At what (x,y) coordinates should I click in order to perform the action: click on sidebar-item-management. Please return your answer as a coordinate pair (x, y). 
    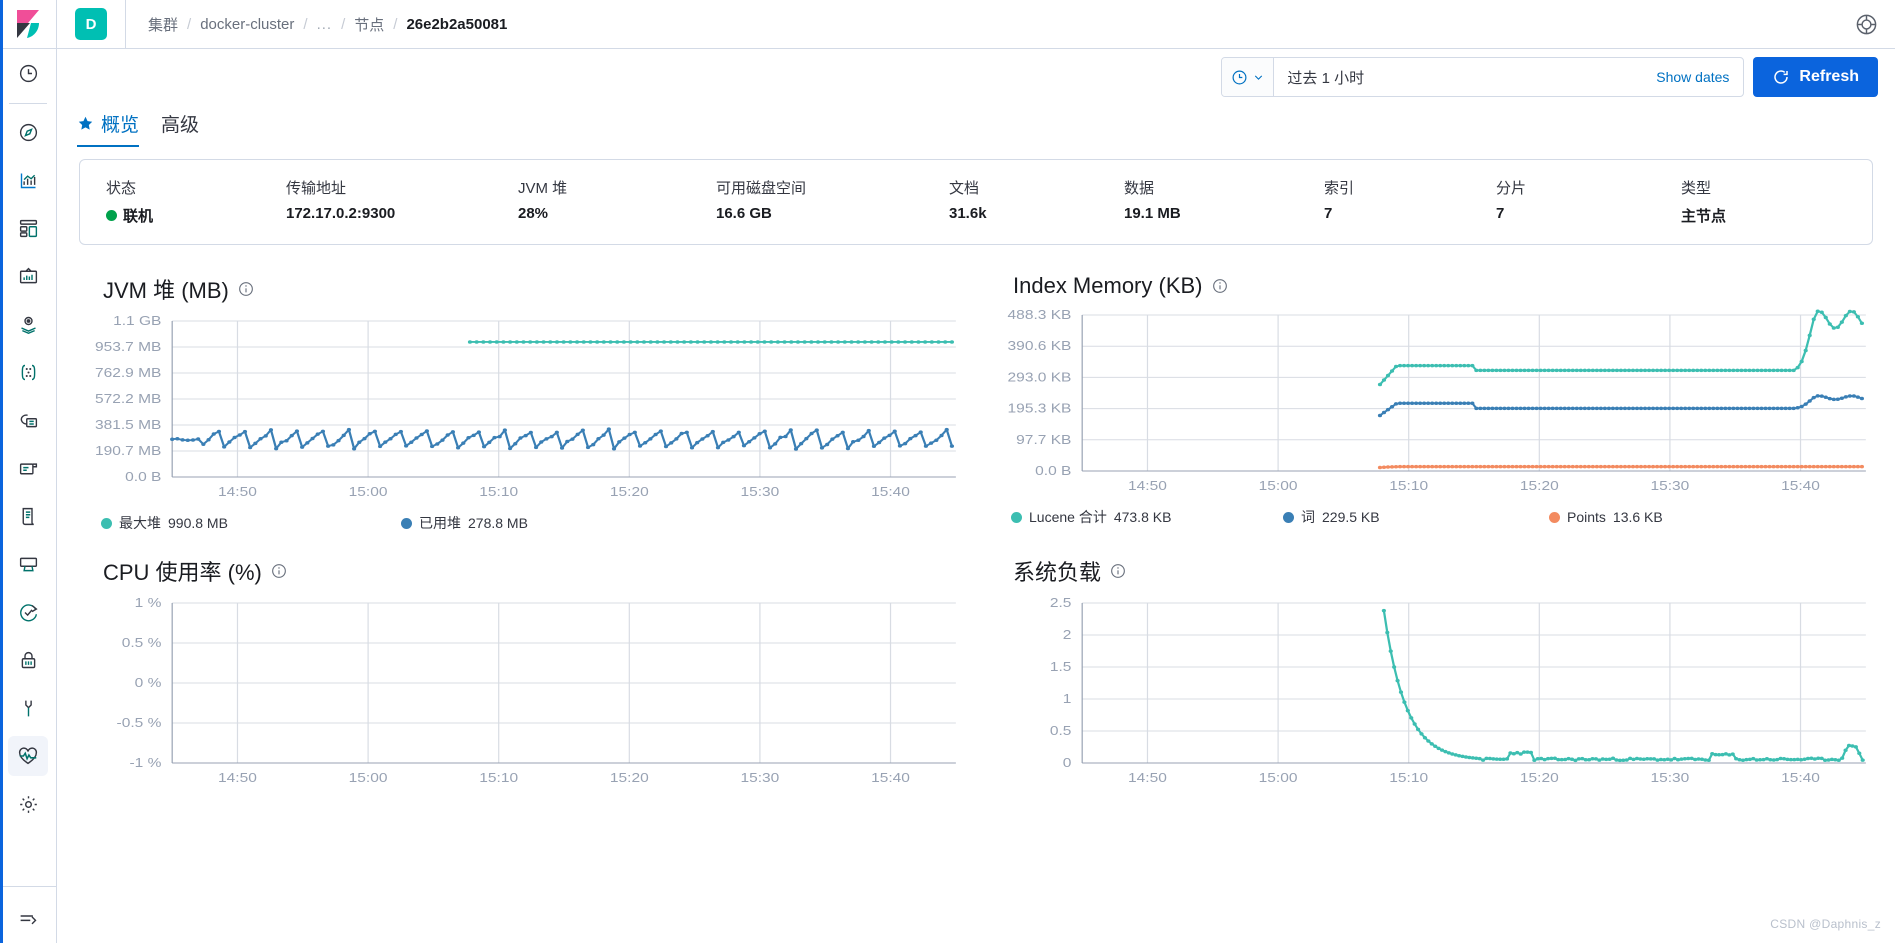
    Looking at the image, I should click on (28, 804).